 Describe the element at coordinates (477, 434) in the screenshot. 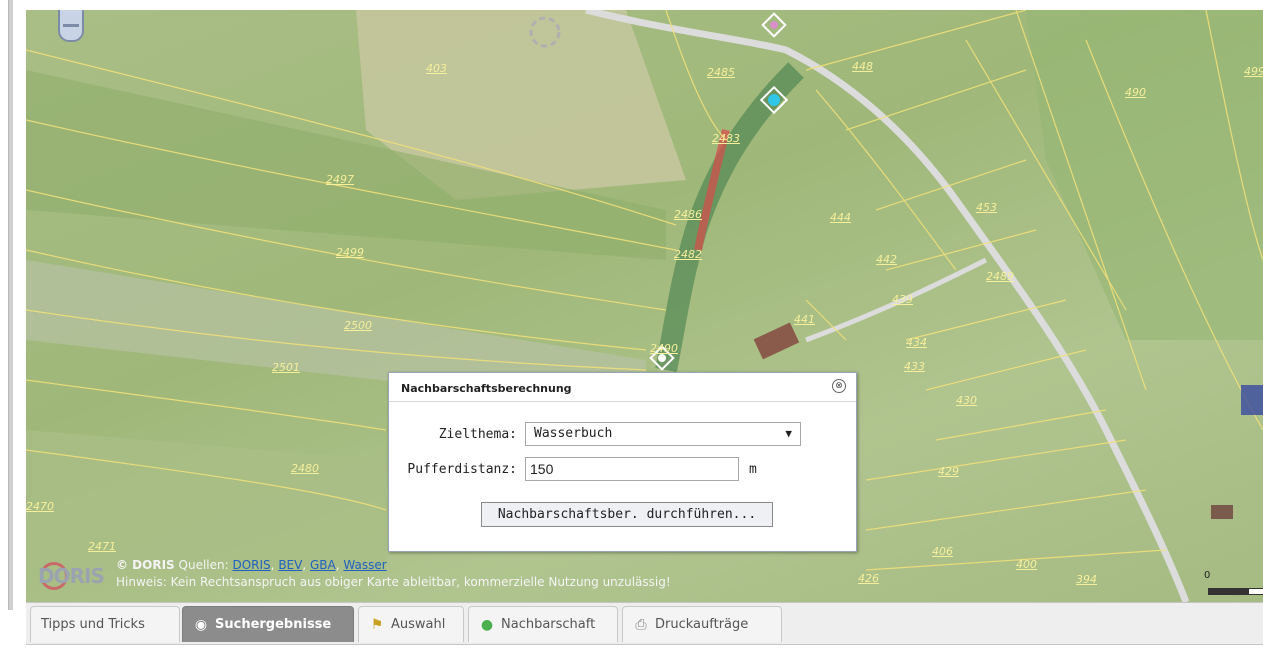

I see `zieltema-label: Zielthema:` at that location.